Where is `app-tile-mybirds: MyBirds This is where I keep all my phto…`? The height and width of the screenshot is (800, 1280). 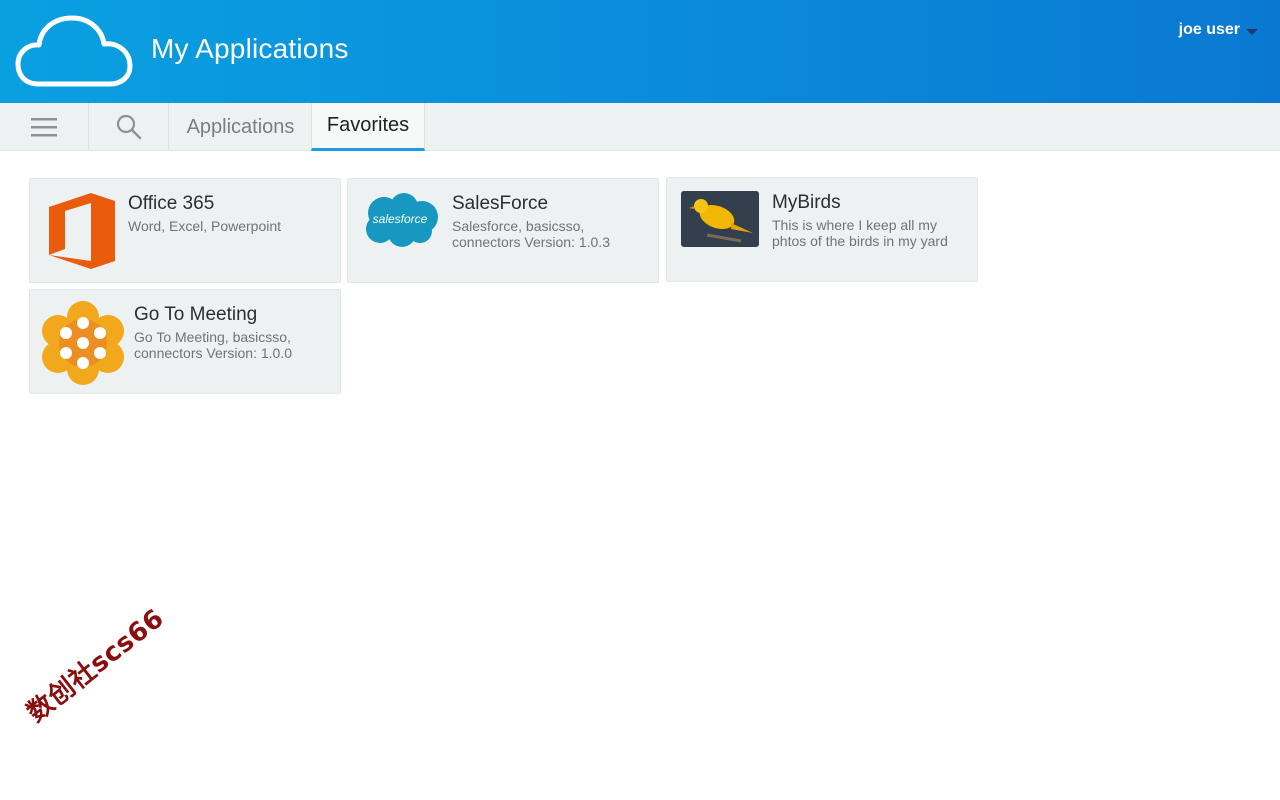 app-tile-mybirds: MyBirds This is where I keep all my phto… is located at coordinates (822, 229).